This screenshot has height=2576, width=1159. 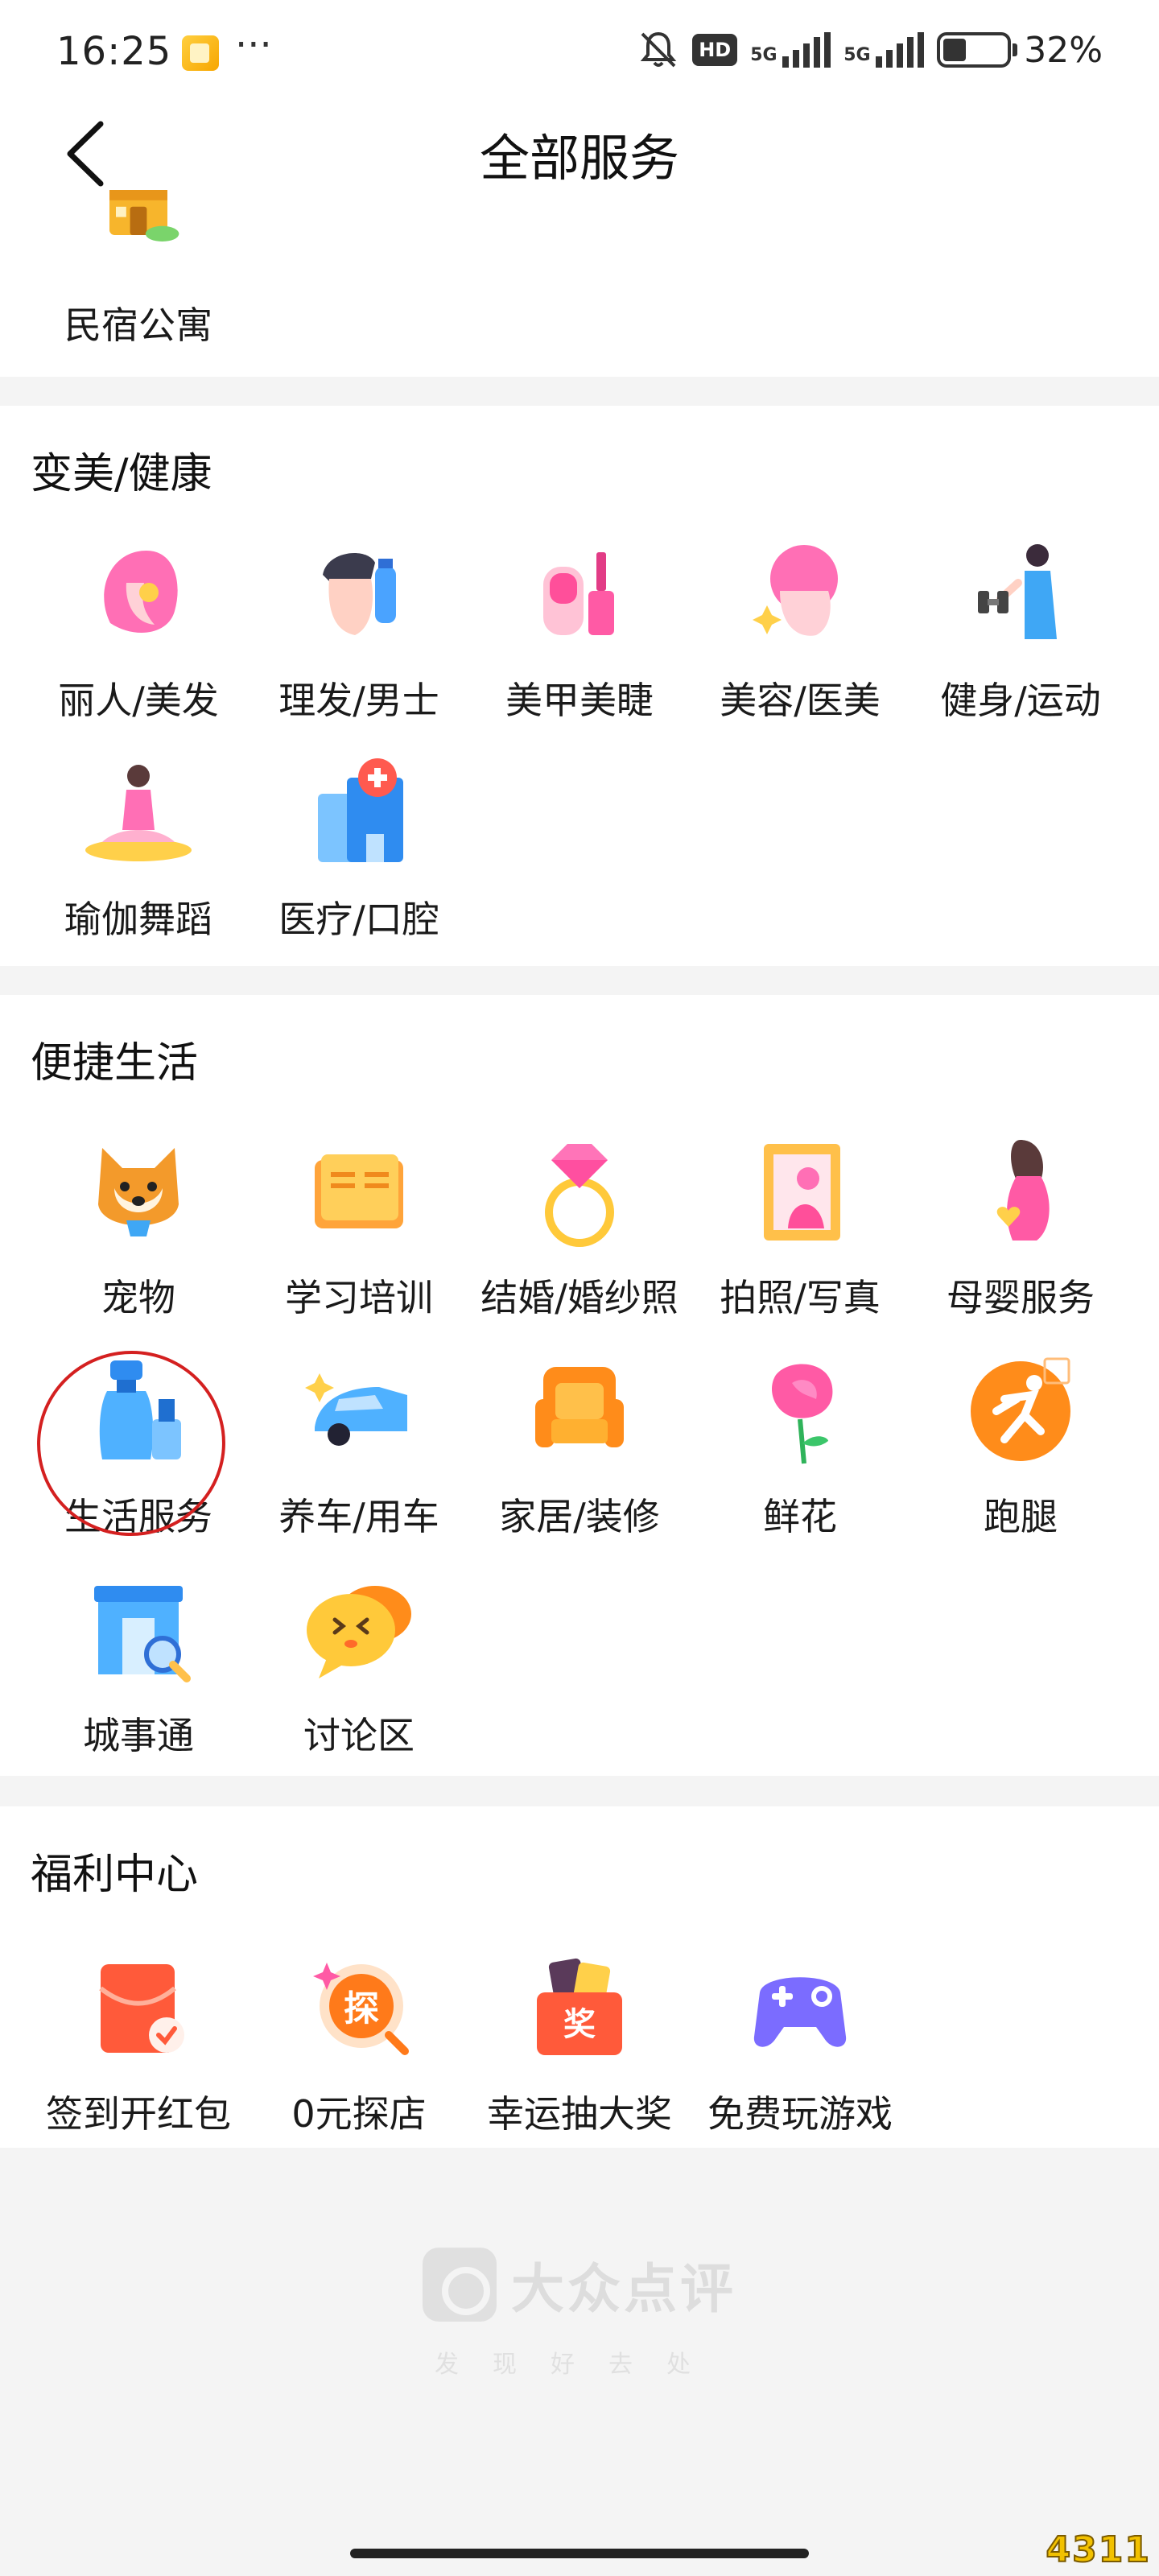 I want to click on signal-icon-2: 5G, so click(x=884, y=50).